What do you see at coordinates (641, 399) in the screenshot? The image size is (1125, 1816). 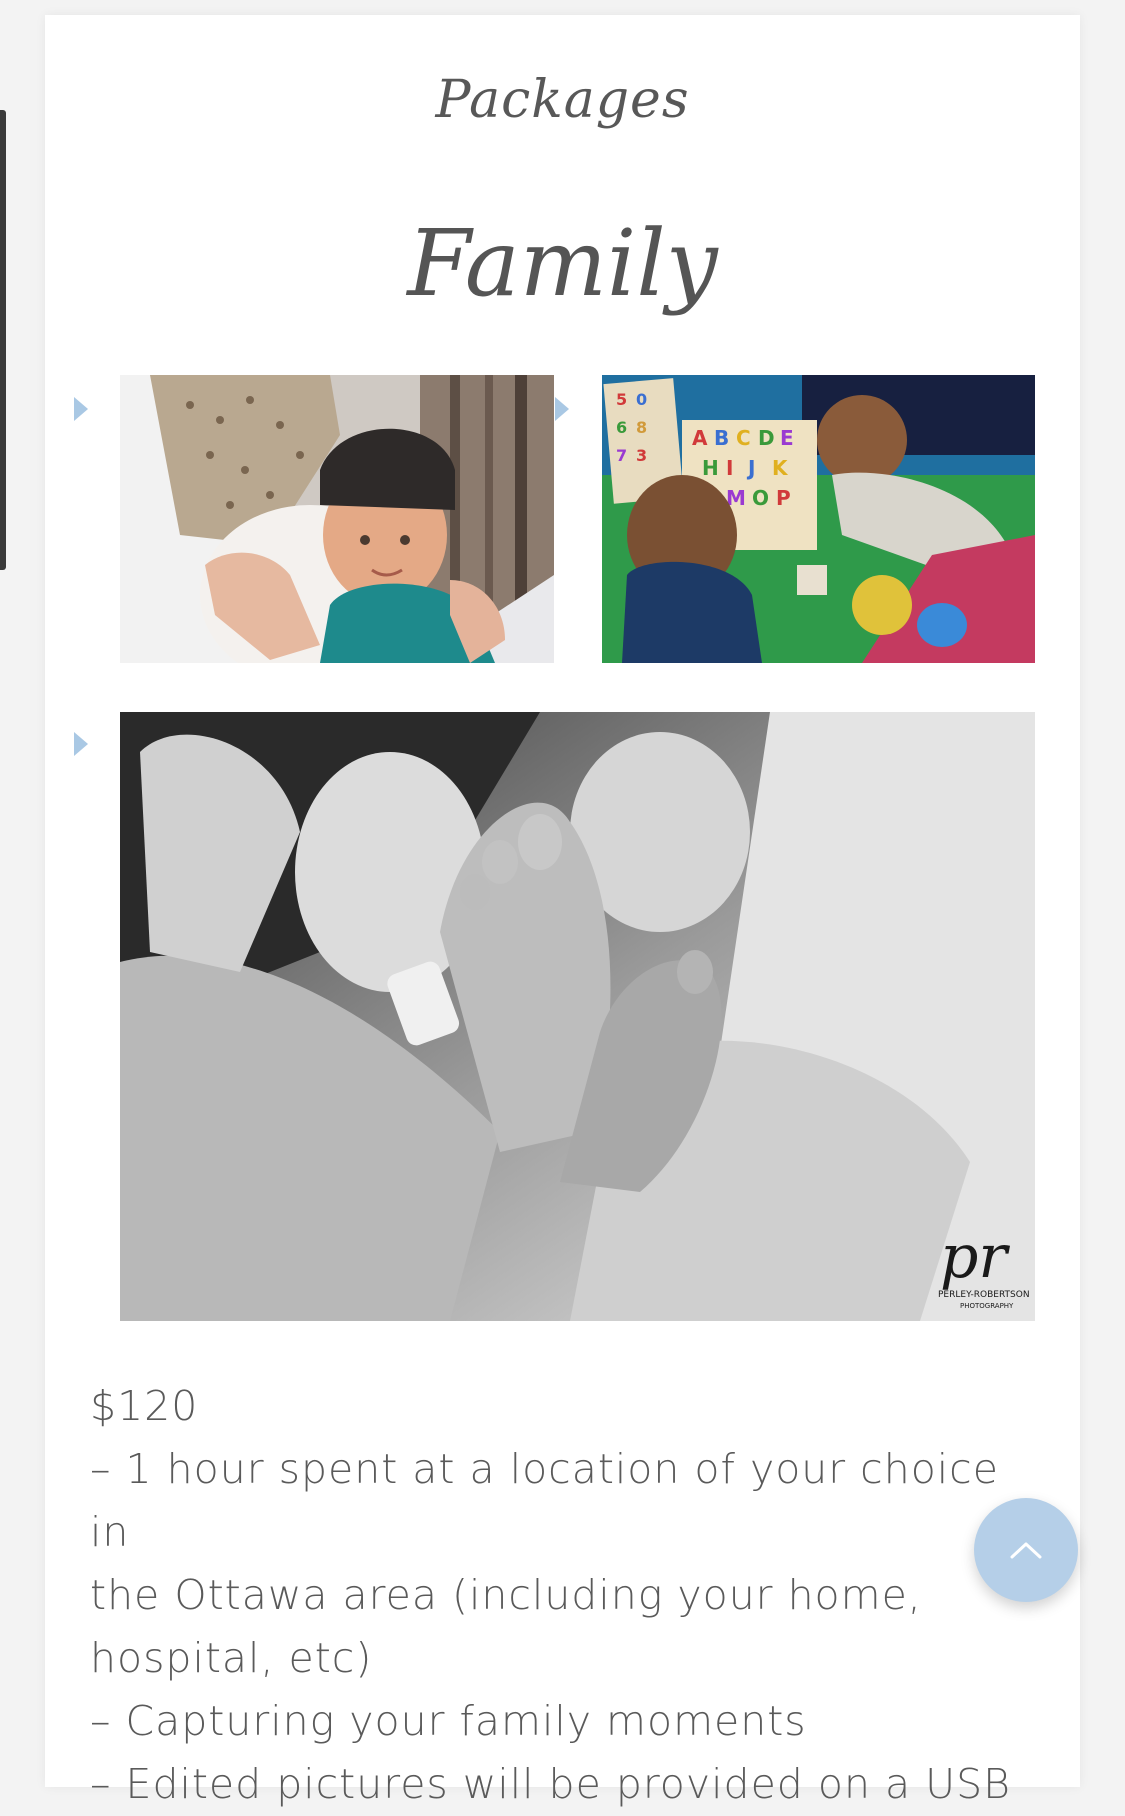 I see `svg-text: 0` at bounding box center [641, 399].